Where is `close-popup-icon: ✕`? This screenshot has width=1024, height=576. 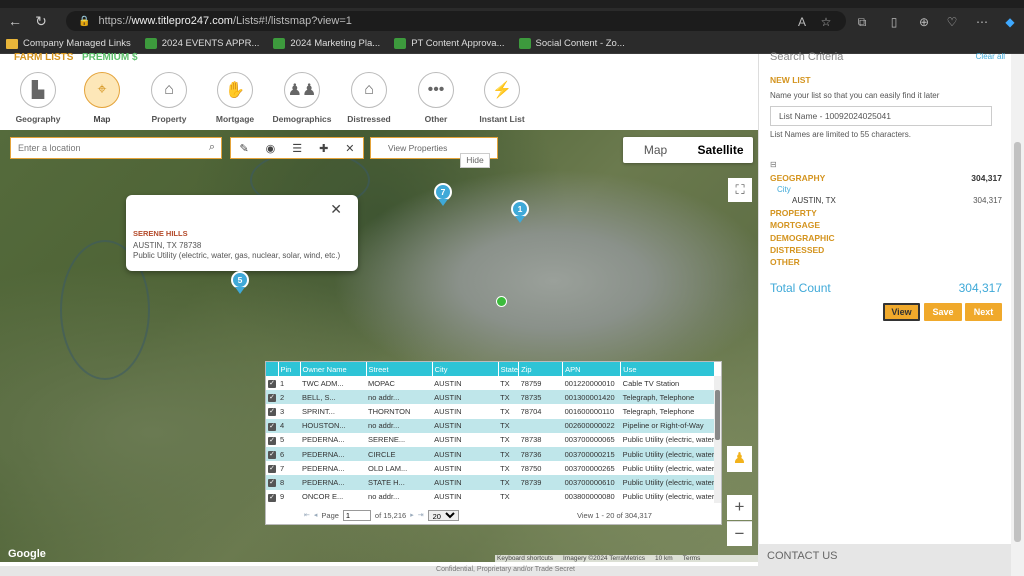 close-popup-icon: ✕ is located at coordinates (336, 209).